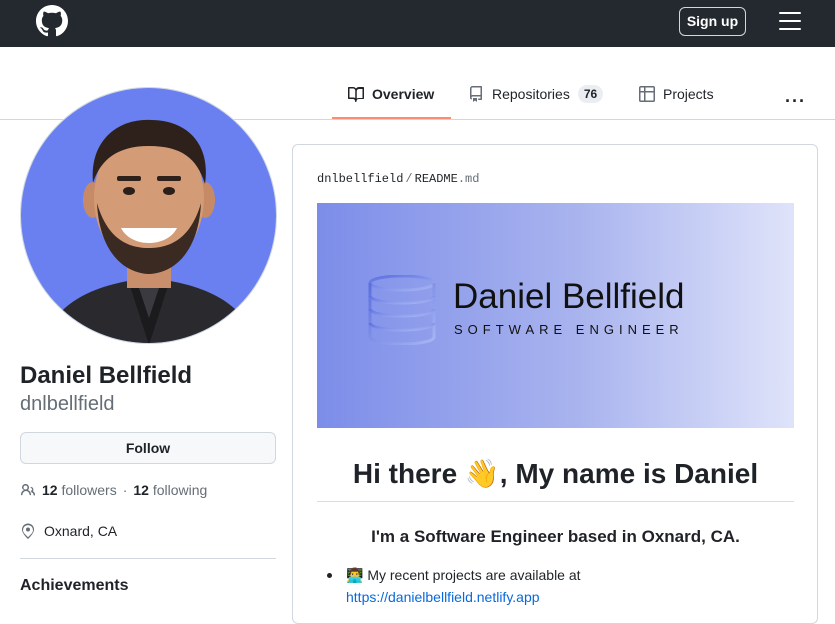  What do you see at coordinates (531, 94) in the screenshot?
I see `tab-repositories-label: Repositories` at bounding box center [531, 94].